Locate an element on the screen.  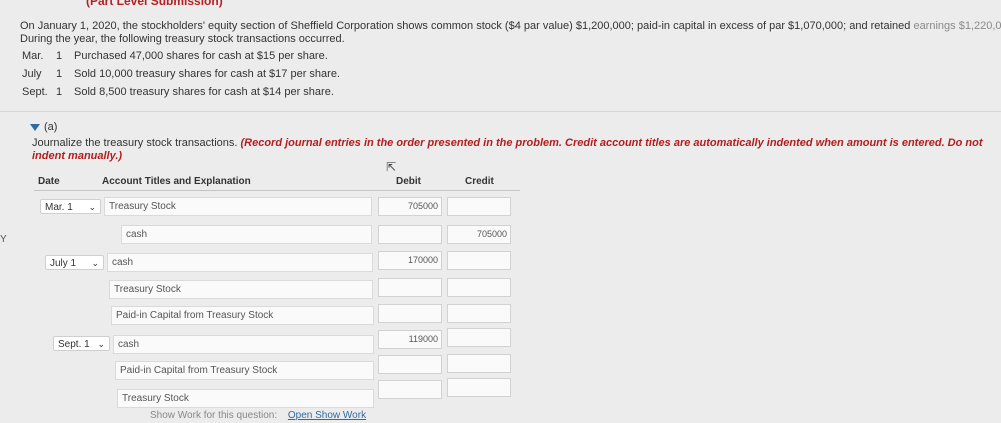
problem-line-1-cutoff: earnings $1,220,000 is located at coordinates (957, 26).